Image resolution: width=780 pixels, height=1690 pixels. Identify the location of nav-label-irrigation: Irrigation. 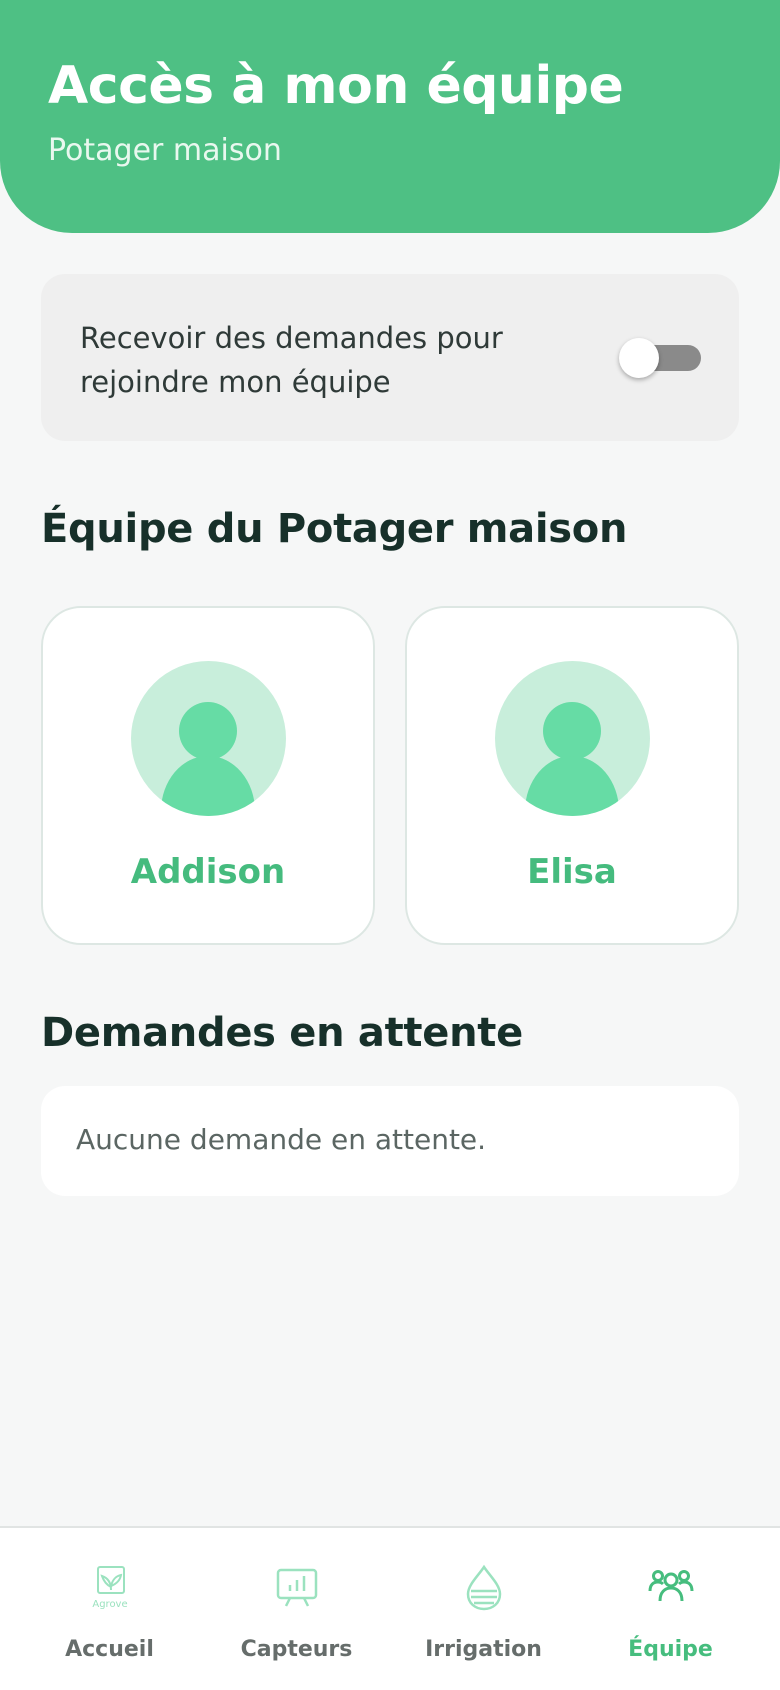
(483, 1649).